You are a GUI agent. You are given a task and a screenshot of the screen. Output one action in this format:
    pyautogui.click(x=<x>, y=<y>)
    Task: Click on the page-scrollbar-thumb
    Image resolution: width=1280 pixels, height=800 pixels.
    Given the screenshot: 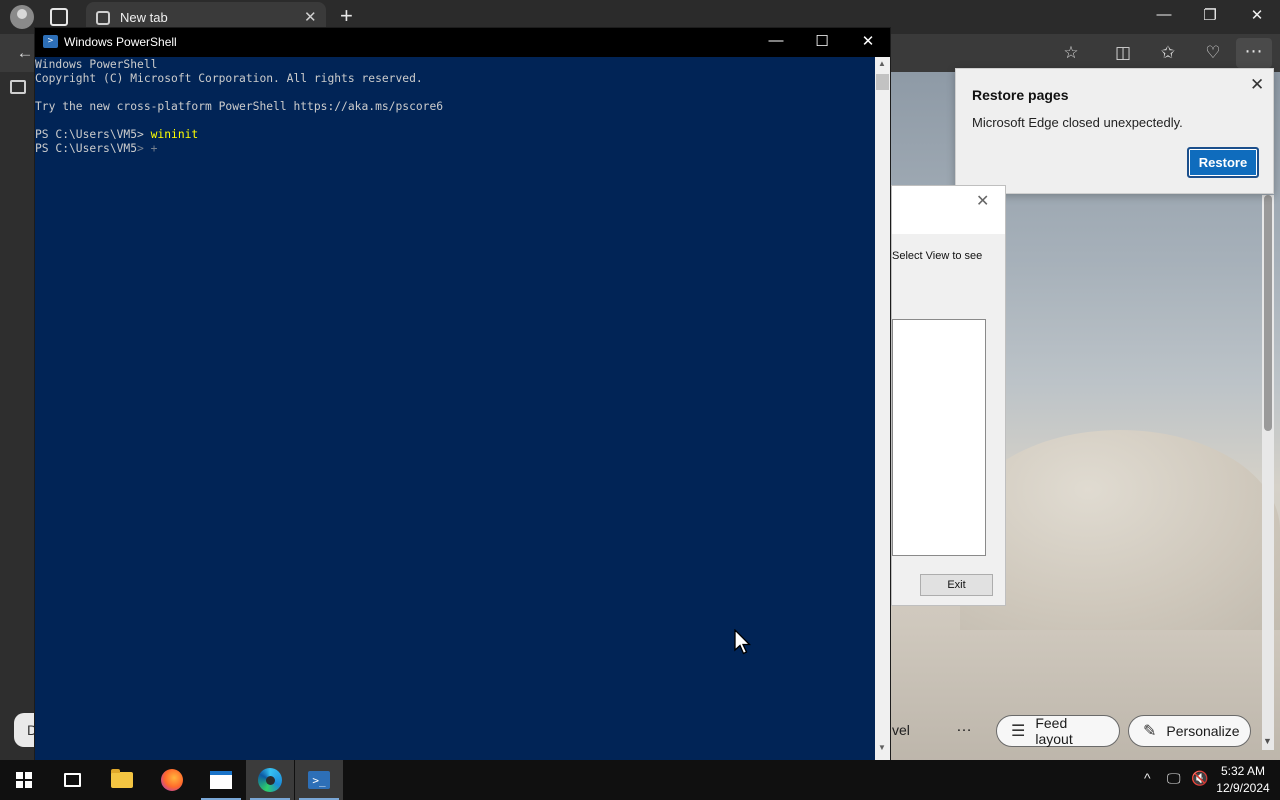 What is the action you would take?
    pyautogui.click(x=1268, y=313)
    